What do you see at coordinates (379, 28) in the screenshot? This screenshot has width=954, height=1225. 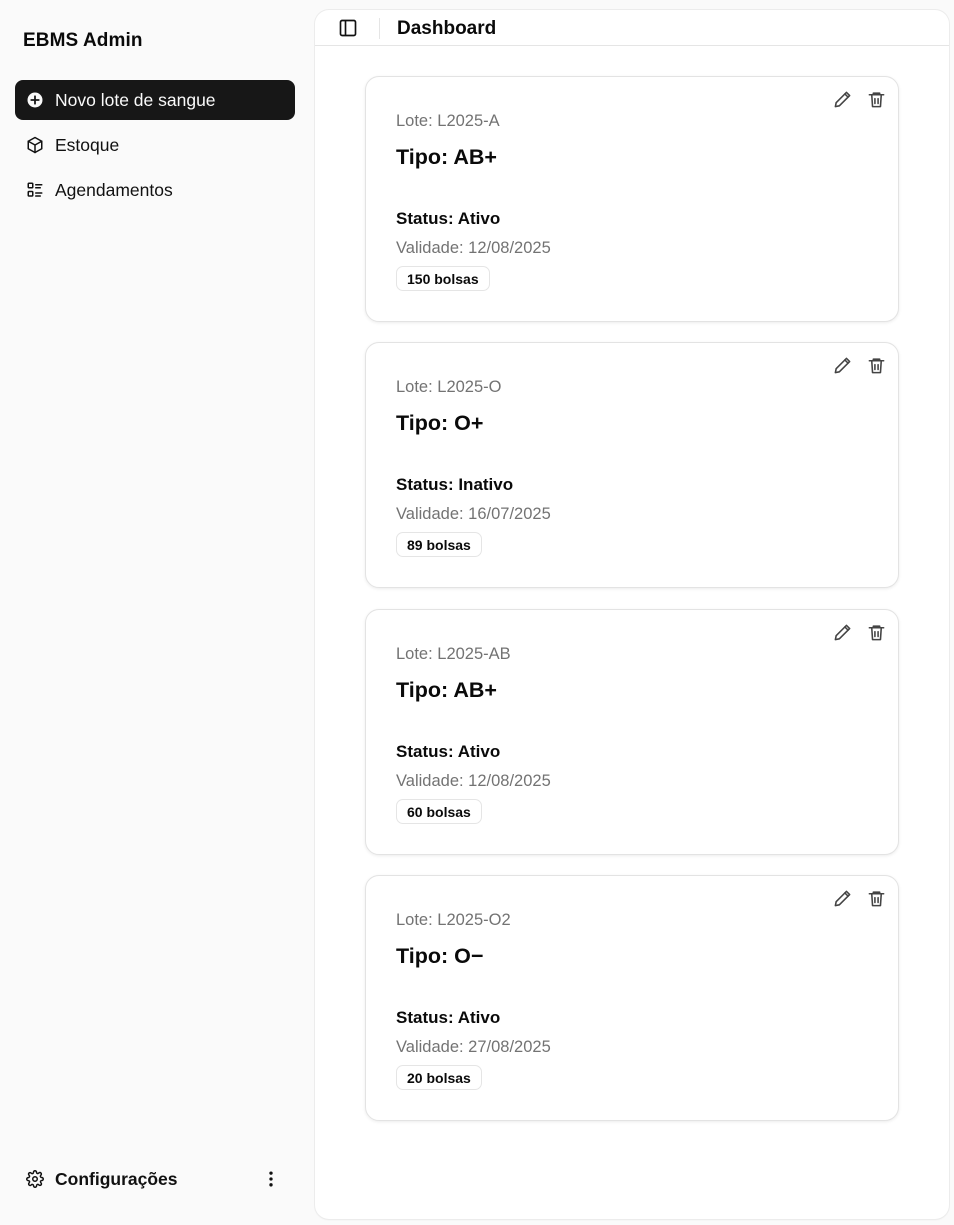 I see `divider` at bounding box center [379, 28].